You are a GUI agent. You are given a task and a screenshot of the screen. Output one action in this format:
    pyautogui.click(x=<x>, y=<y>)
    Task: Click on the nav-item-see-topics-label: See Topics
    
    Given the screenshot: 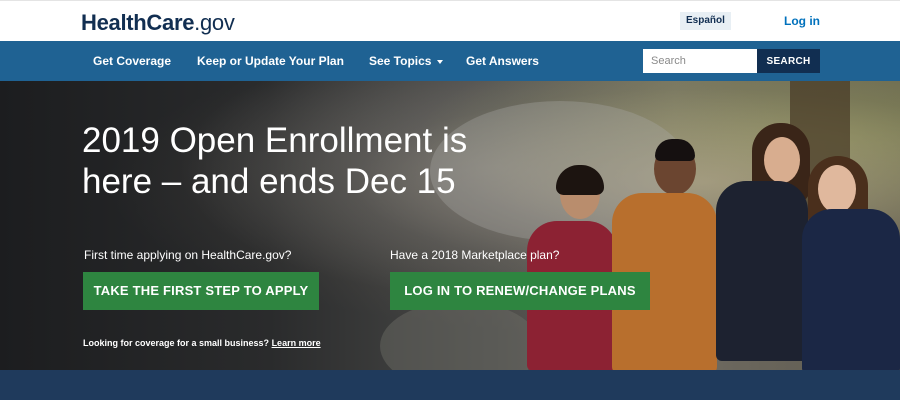 What is the action you would take?
    pyautogui.click(x=400, y=61)
    